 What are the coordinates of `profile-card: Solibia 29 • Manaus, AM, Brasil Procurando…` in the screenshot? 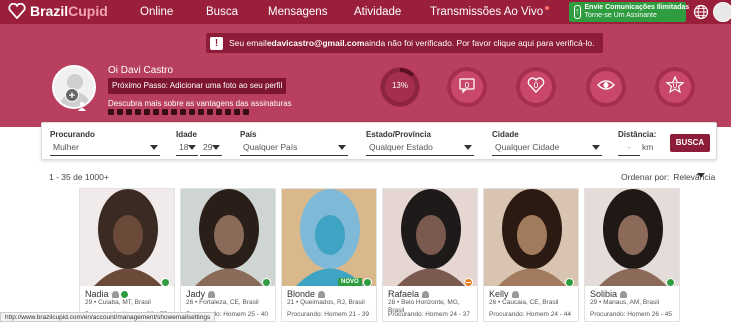 It's located at (632, 255).